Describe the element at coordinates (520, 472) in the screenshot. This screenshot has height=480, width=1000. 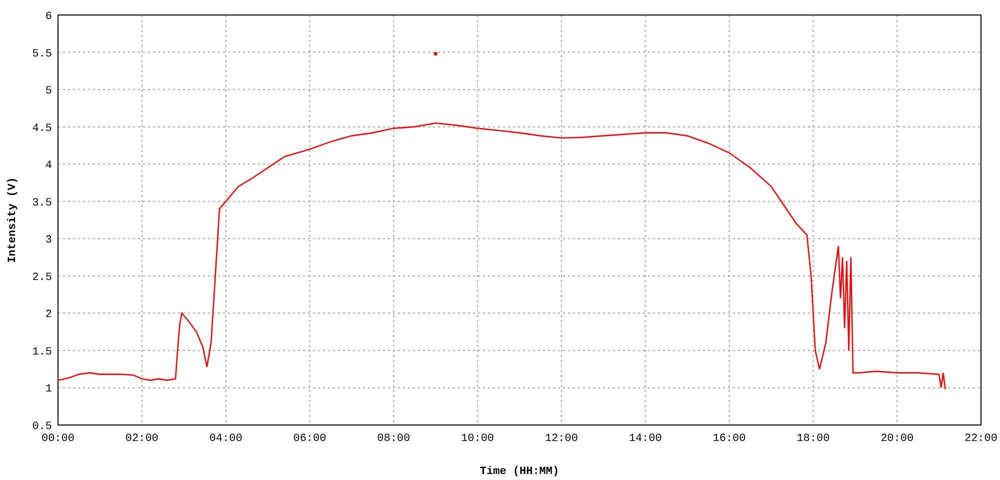
I see `axis-title: Time (HH:MM)` at that location.